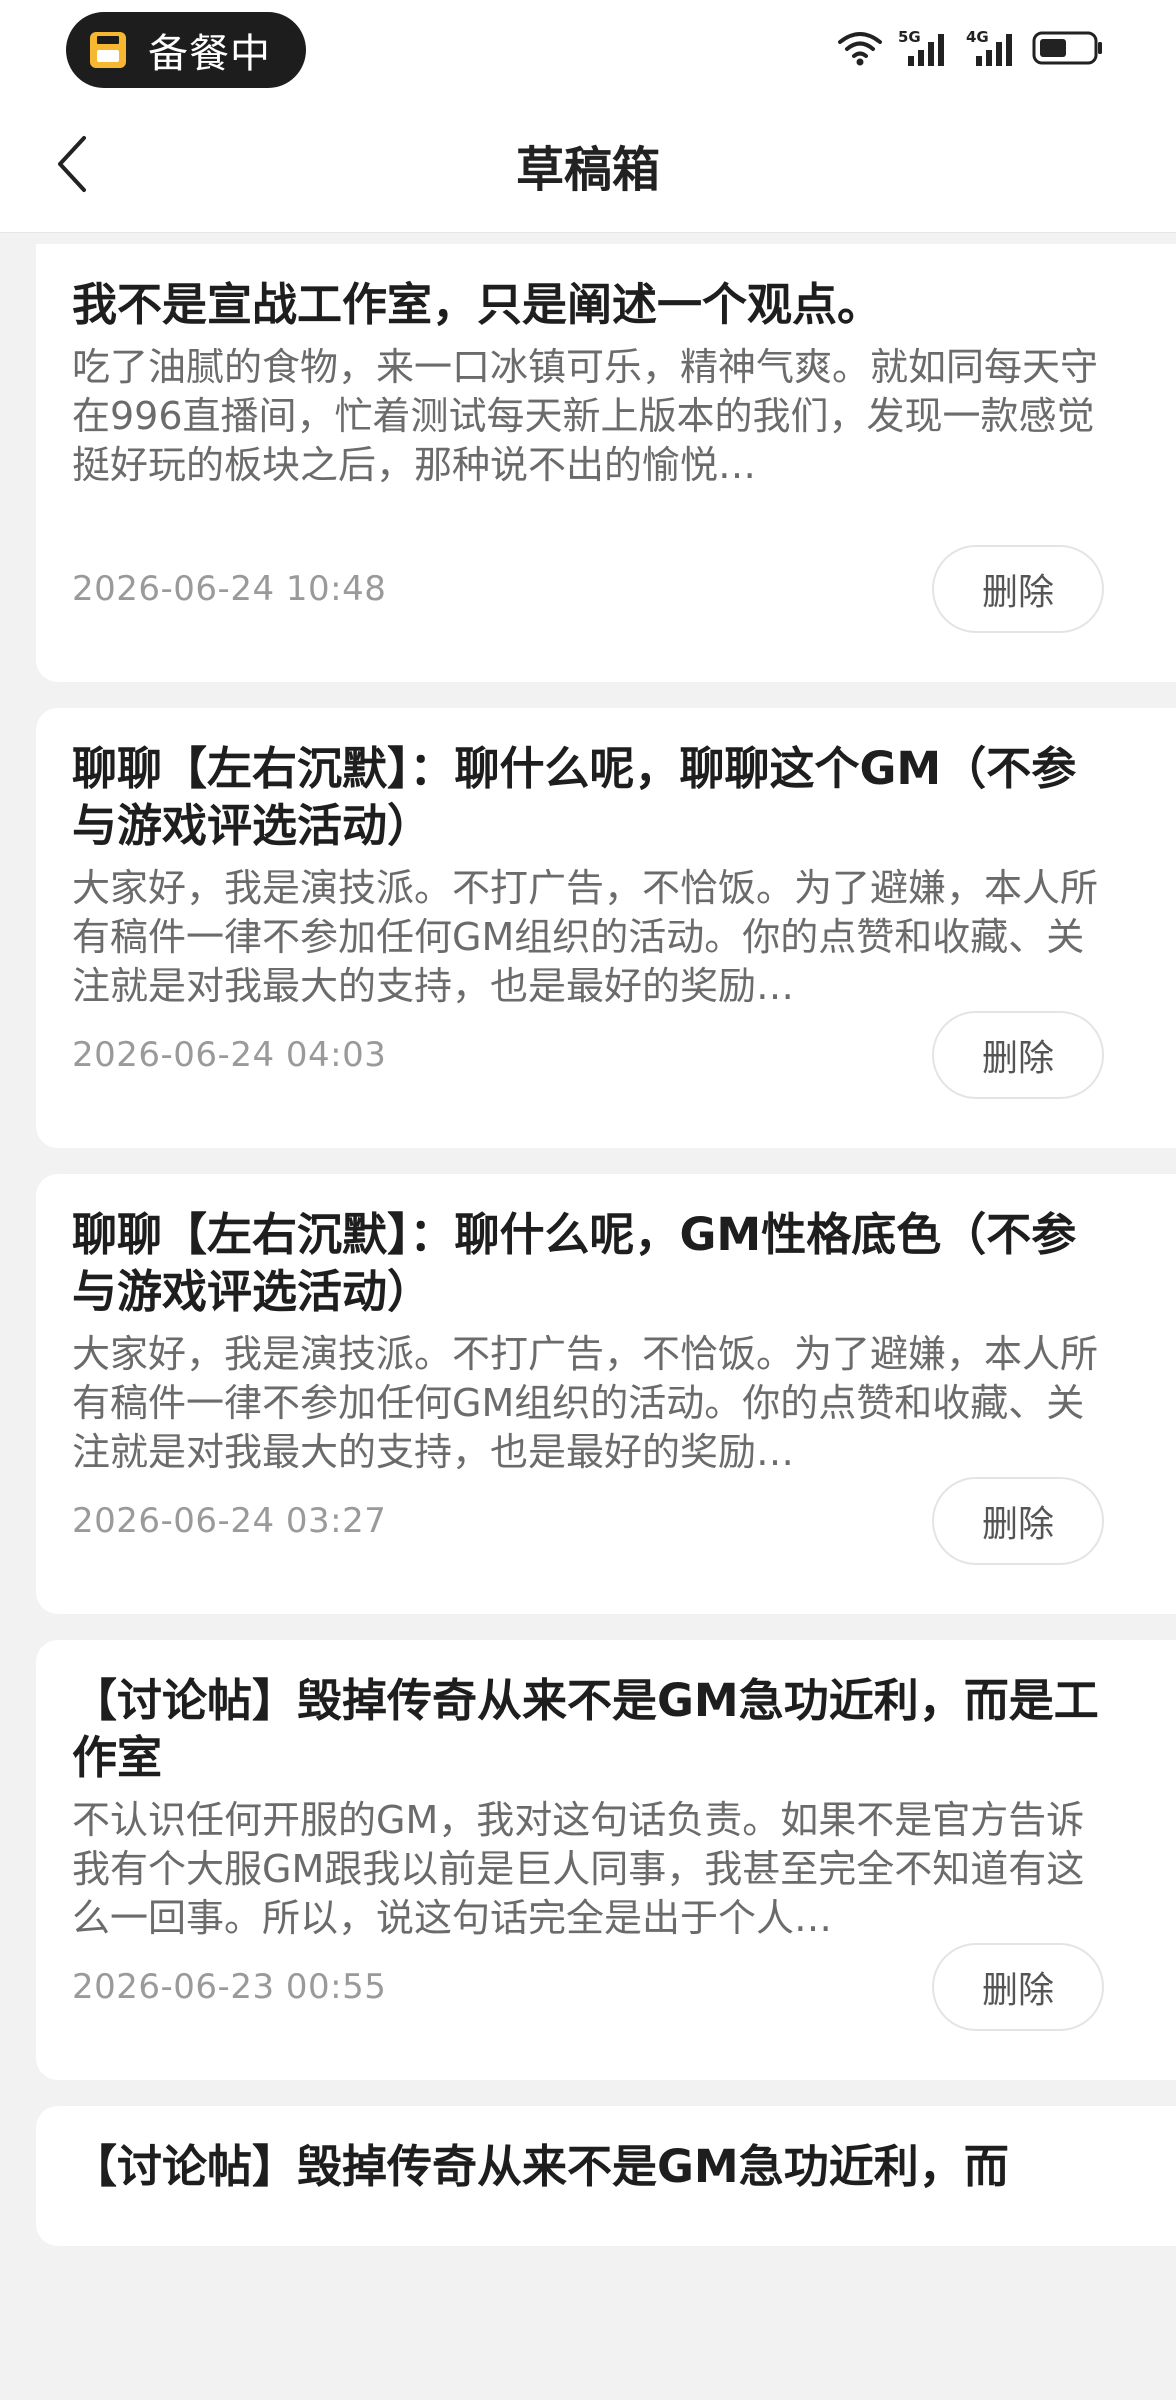 Image resolution: width=1176 pixels, height=2400 pixels. I want to click on draft-title: 聊聊【左右沉默】：聊什么呢，GM性格底色（不参与游戏评选活动）, so click(574, 1263).